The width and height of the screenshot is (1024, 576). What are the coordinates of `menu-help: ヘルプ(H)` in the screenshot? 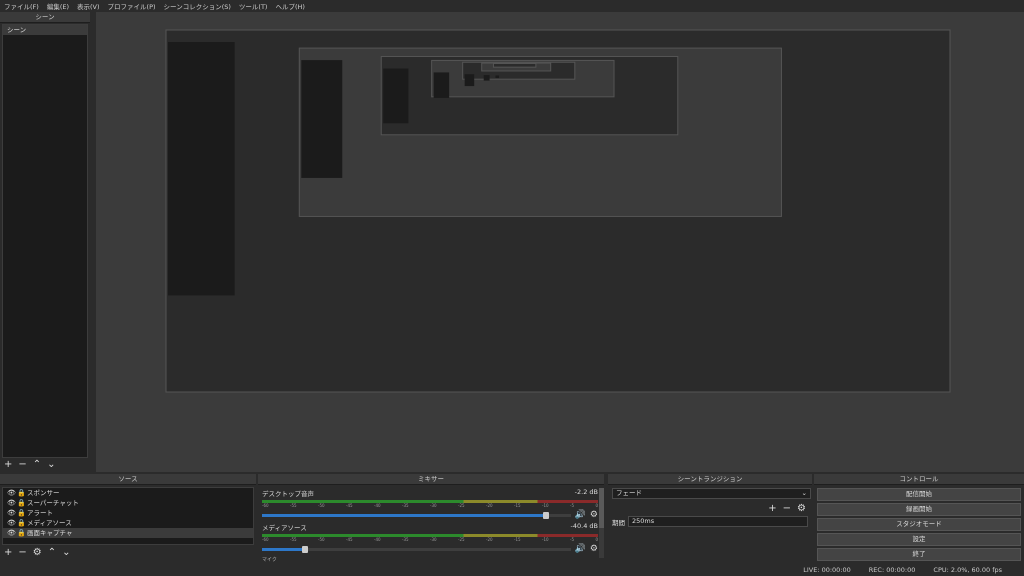 It's located at (289, 6).